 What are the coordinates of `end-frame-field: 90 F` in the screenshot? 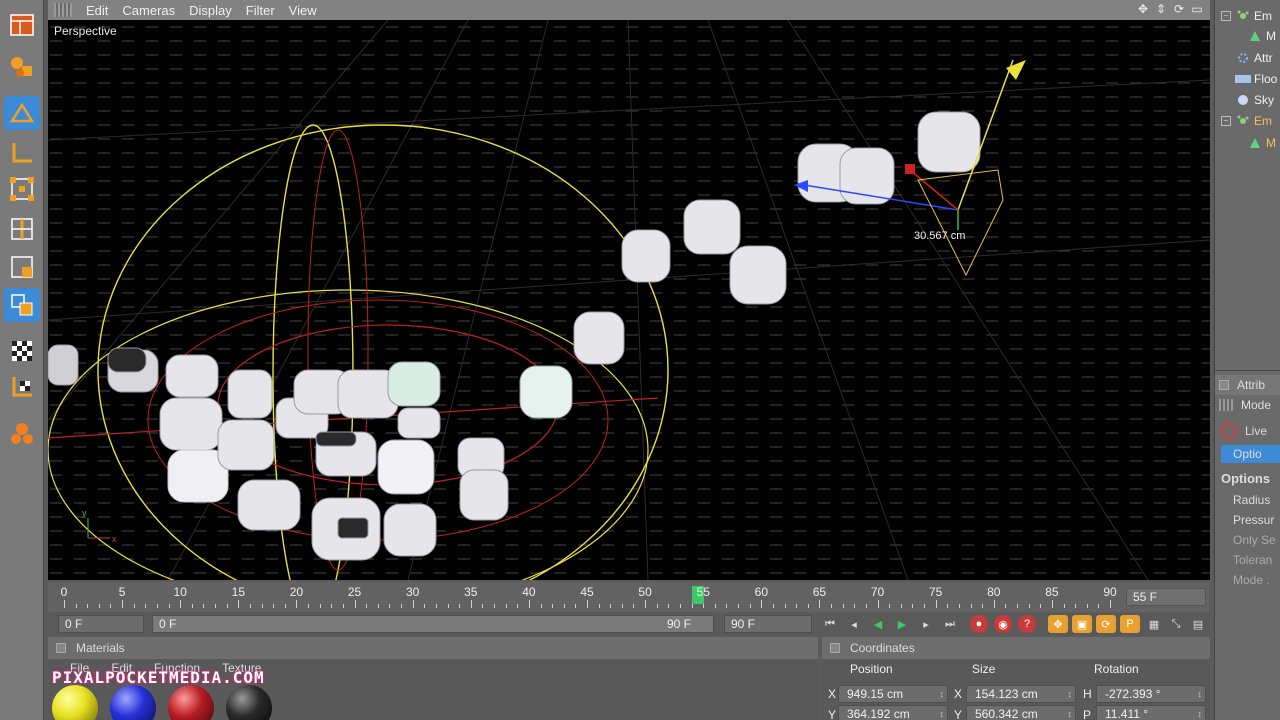 It's located at (768, 624).